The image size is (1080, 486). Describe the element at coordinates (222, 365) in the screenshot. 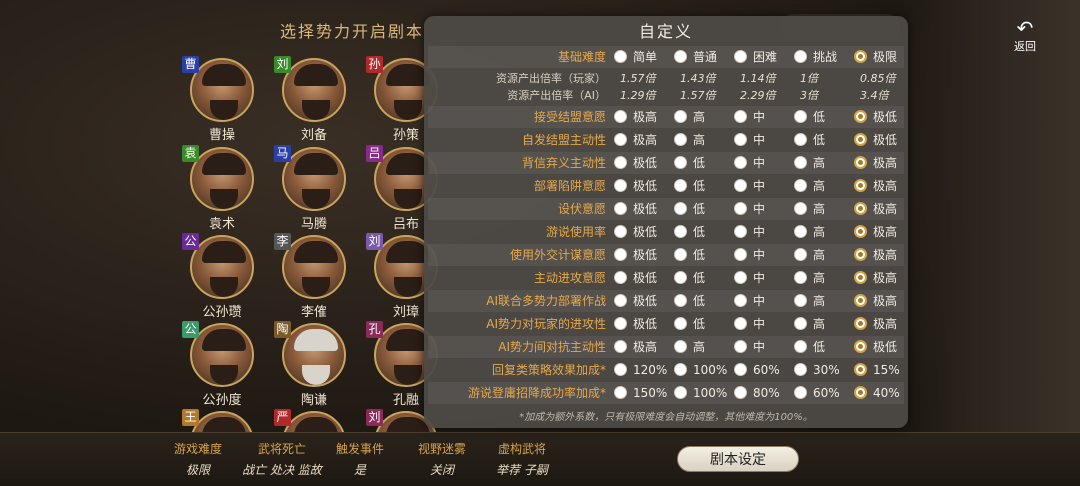

I see `character-card: 公公孙度` at that location.